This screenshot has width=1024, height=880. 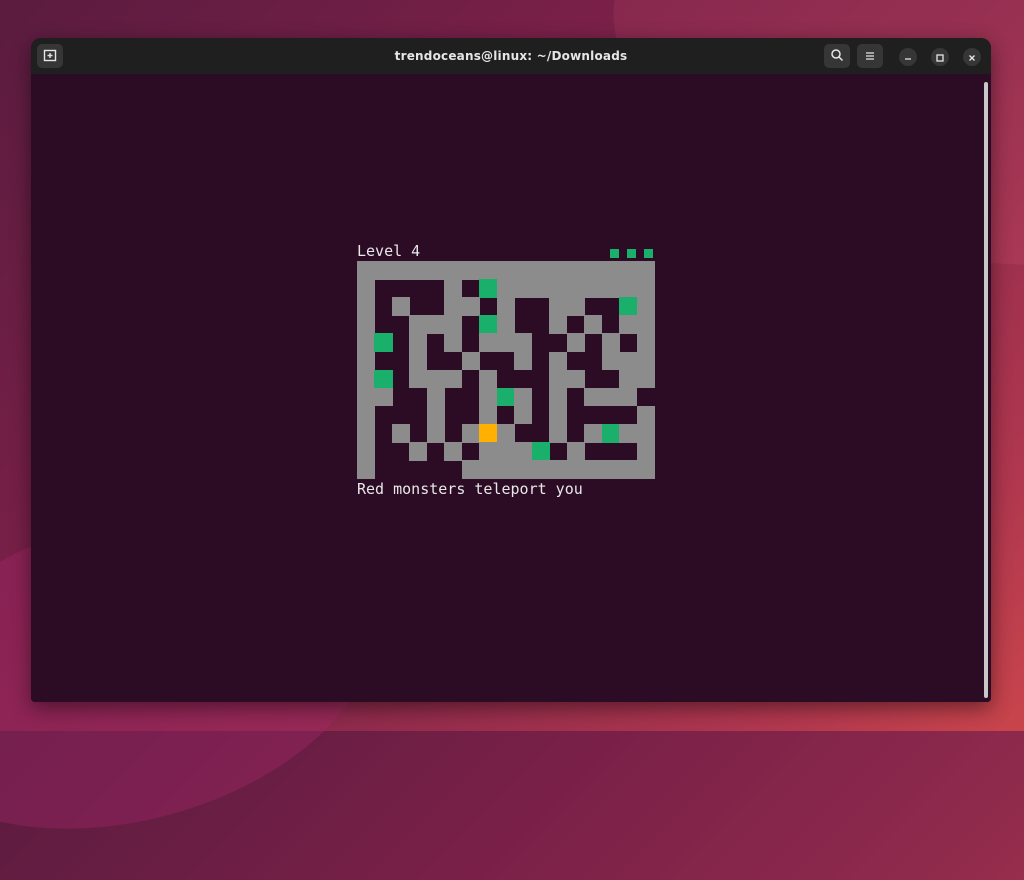 I want to click on menu-button, so click(x=870, y=56).